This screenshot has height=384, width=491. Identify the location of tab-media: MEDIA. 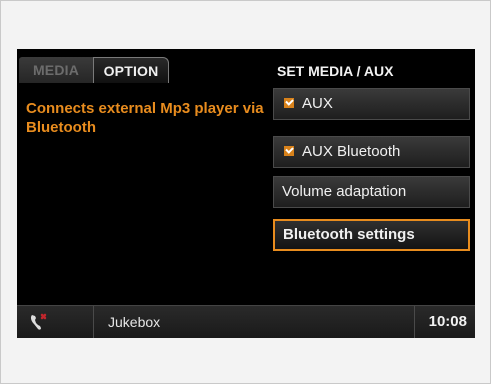
(56, 70).